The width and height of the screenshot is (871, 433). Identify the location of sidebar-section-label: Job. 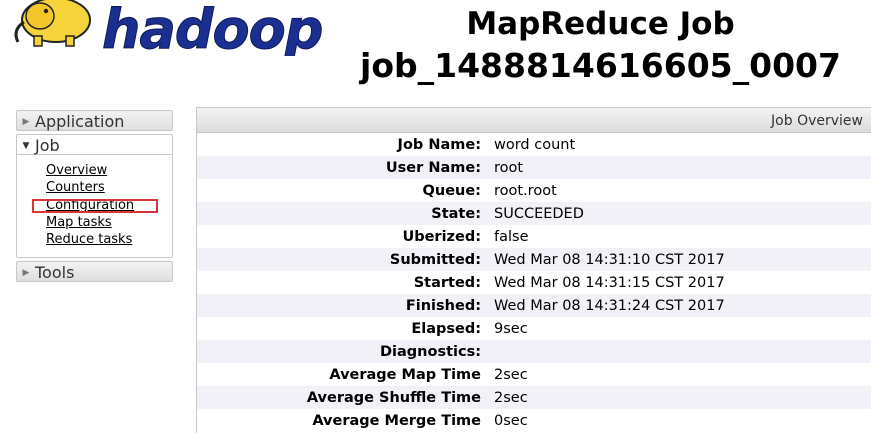
(47, 145).